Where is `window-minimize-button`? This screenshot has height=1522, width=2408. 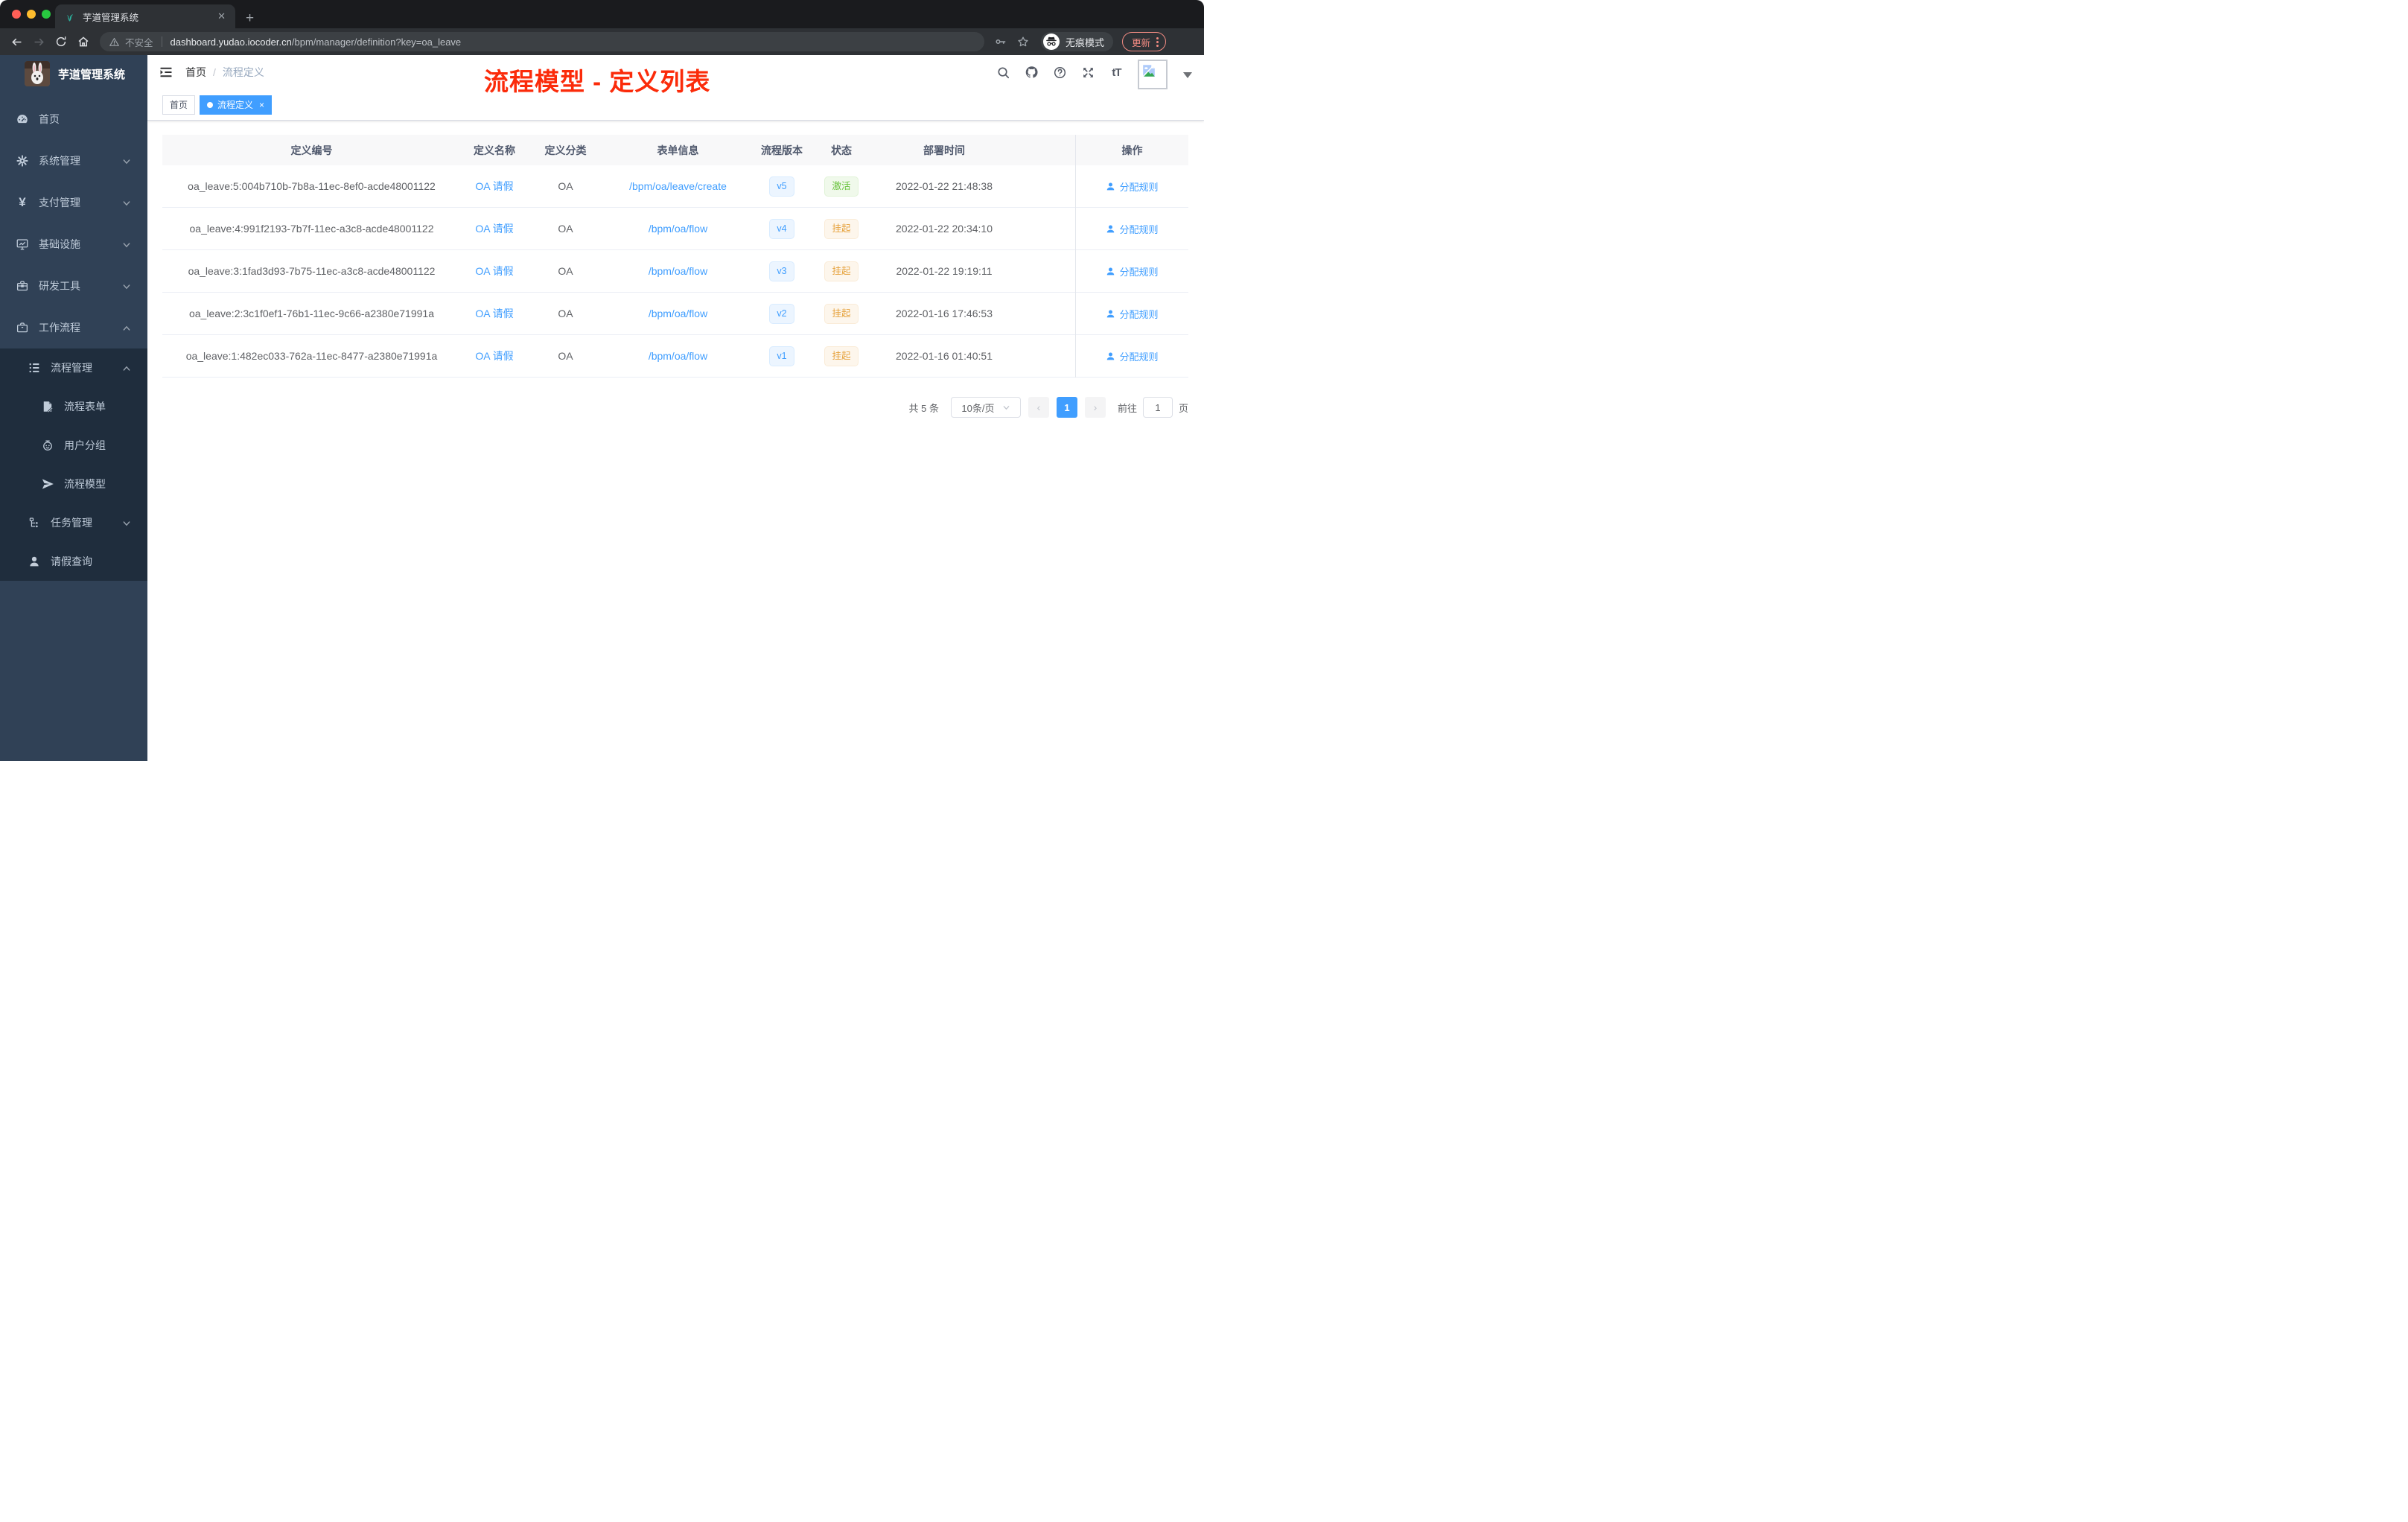 window-minimize-button is located at coordinates (31, 14).